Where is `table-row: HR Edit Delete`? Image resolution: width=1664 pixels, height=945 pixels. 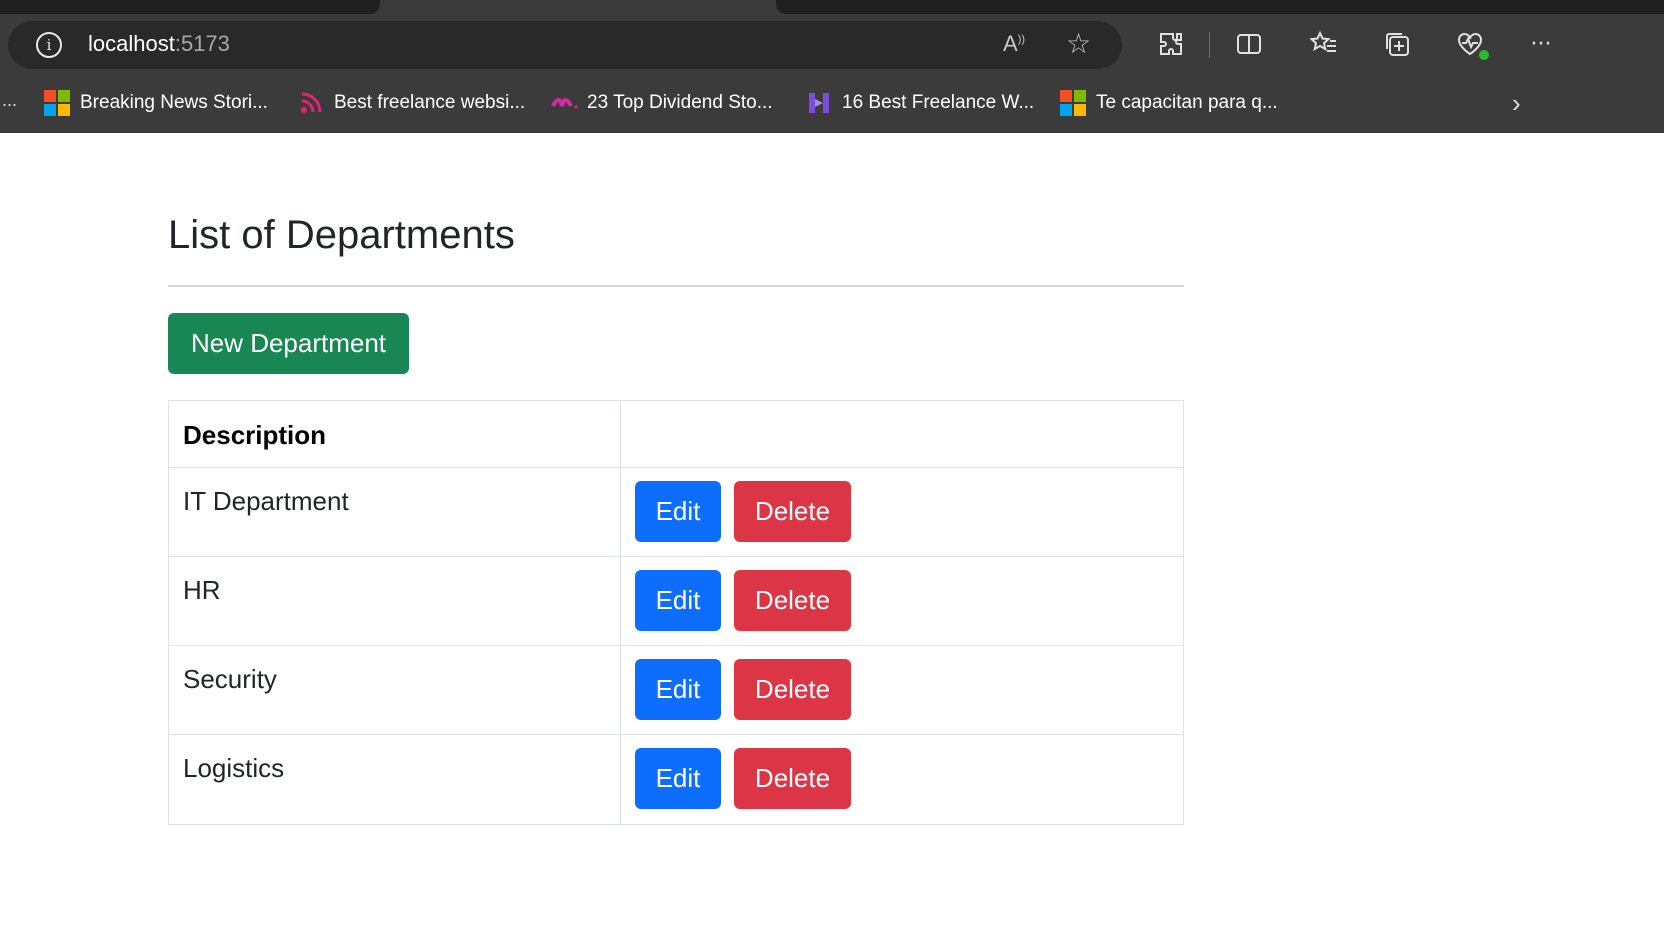
table-row: HR Edit Delete is located at coordinates (676, 601).